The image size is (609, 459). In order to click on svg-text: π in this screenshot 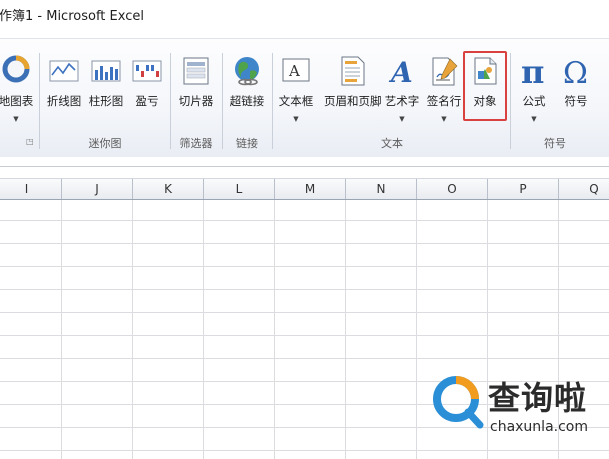, I will do `click(532, 71)`.